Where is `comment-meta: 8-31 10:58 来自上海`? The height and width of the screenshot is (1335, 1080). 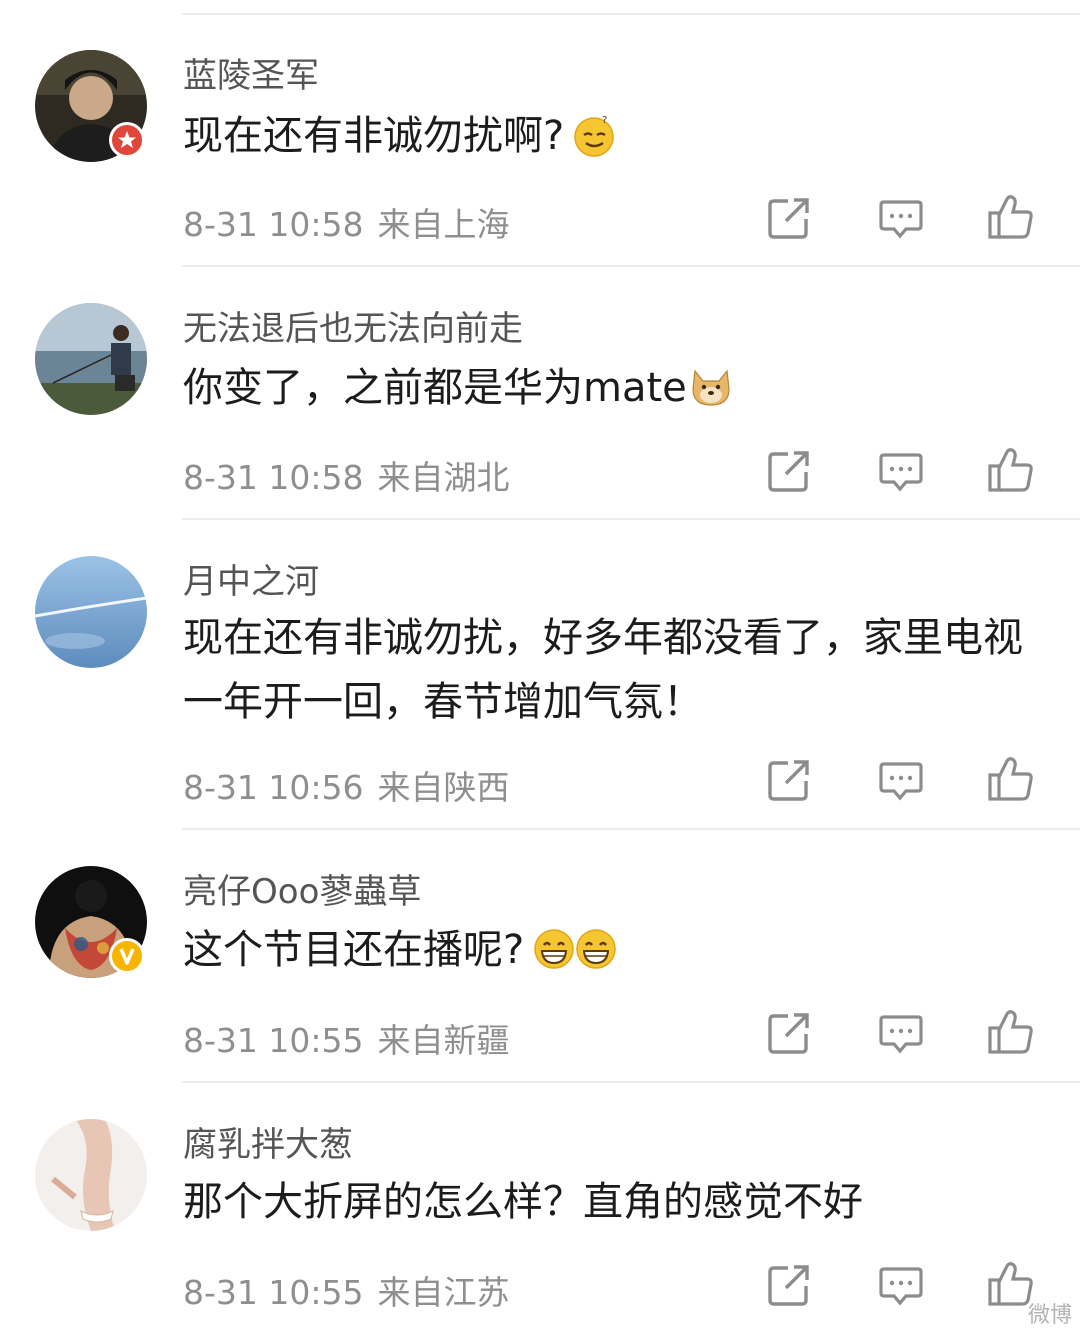
comment-meta: 8-31 10:58 来自上海 is located at coordinates (346, 222).